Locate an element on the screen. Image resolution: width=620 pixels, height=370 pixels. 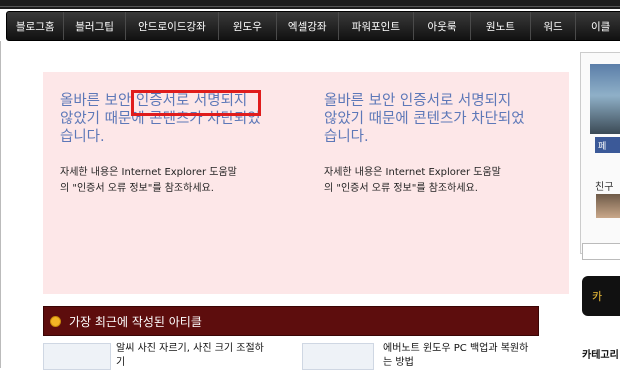
sidebar-search-input is located at coordinates (601, 251).